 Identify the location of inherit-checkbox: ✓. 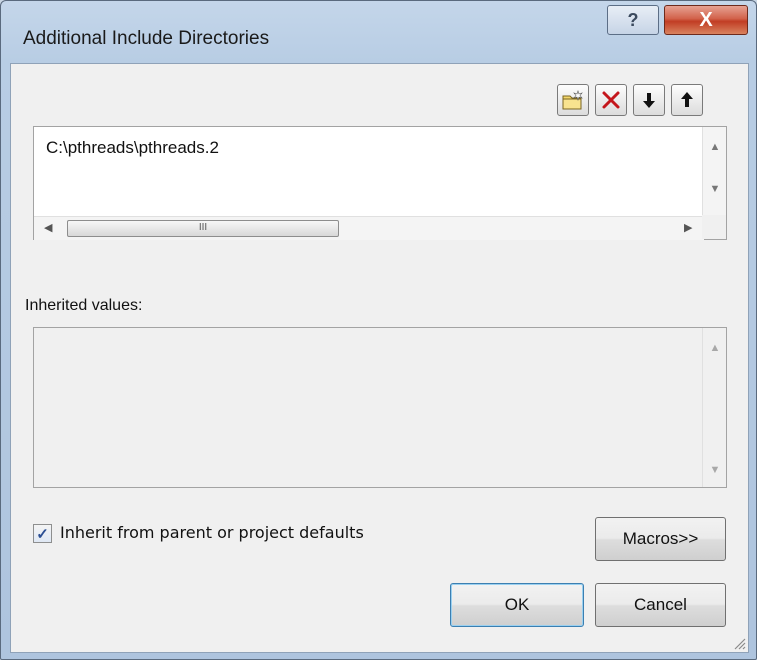
(42, 533).